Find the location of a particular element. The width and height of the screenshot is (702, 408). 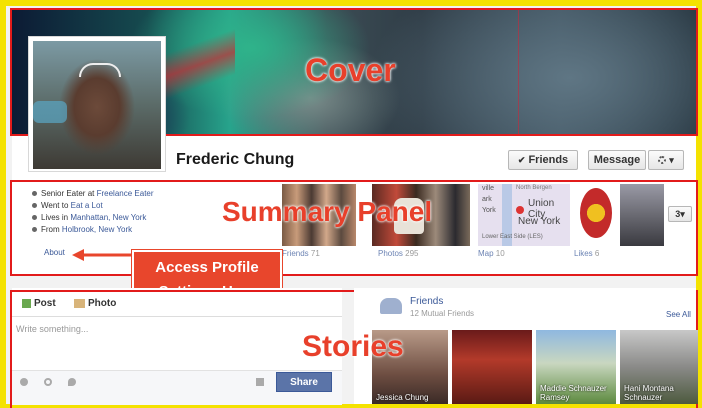

chevron-down-icon: ▾ is located at coordinates (671, 160).